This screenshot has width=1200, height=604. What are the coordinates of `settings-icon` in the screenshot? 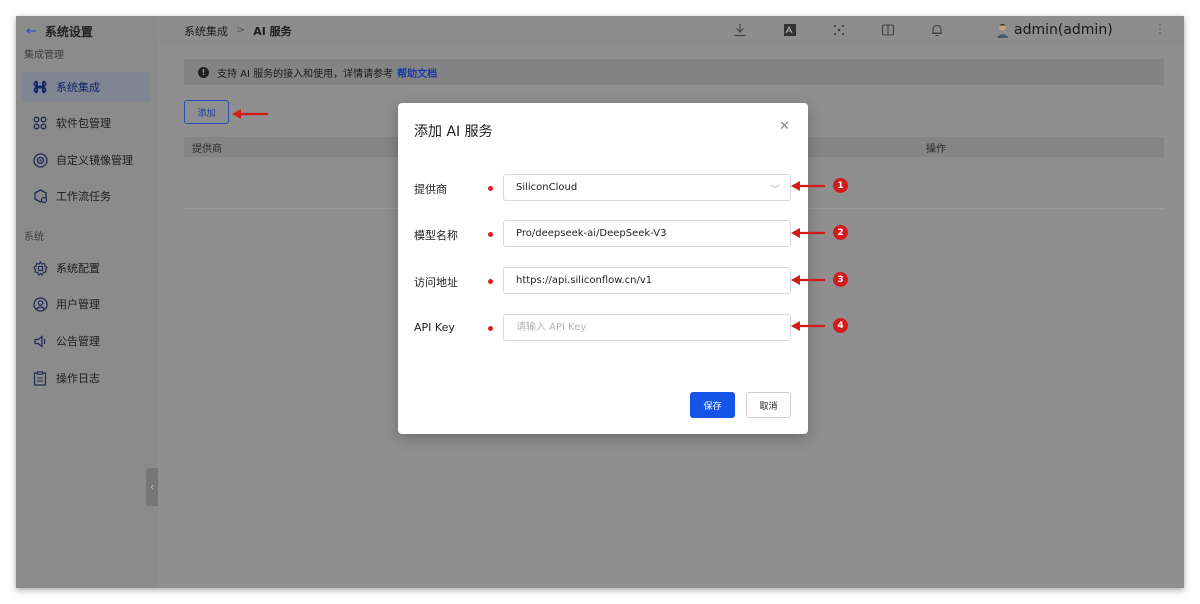 It's located at (40, 268).